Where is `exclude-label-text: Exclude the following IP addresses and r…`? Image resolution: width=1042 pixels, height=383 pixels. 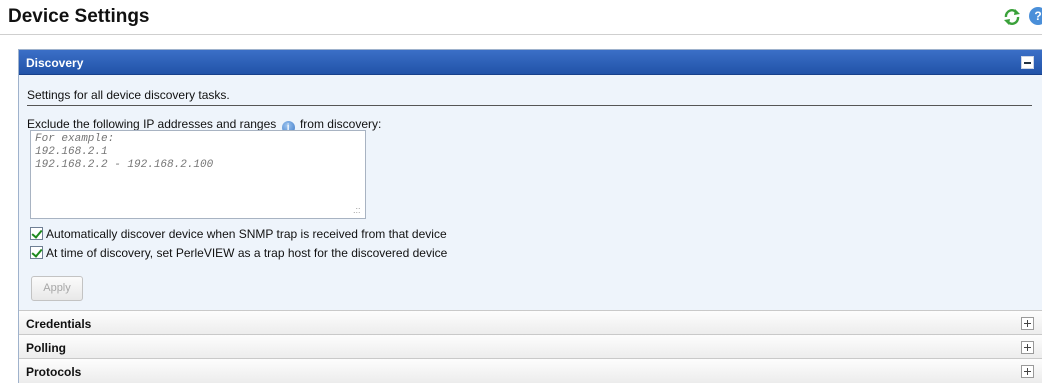
exclude-label-text: Exclude the following IP addresses and r… is located at coordinates (152, 124).